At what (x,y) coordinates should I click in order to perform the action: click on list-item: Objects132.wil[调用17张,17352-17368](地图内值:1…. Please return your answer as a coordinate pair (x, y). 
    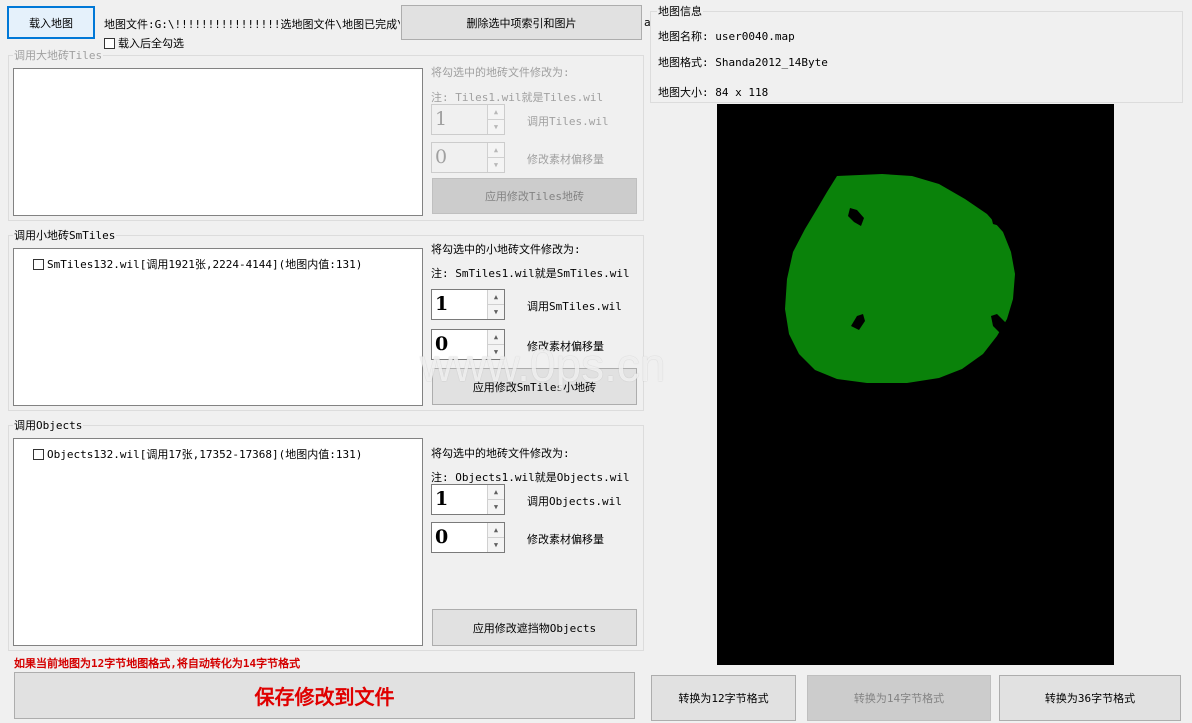
    Looking at the image, I should click on (197, 454).